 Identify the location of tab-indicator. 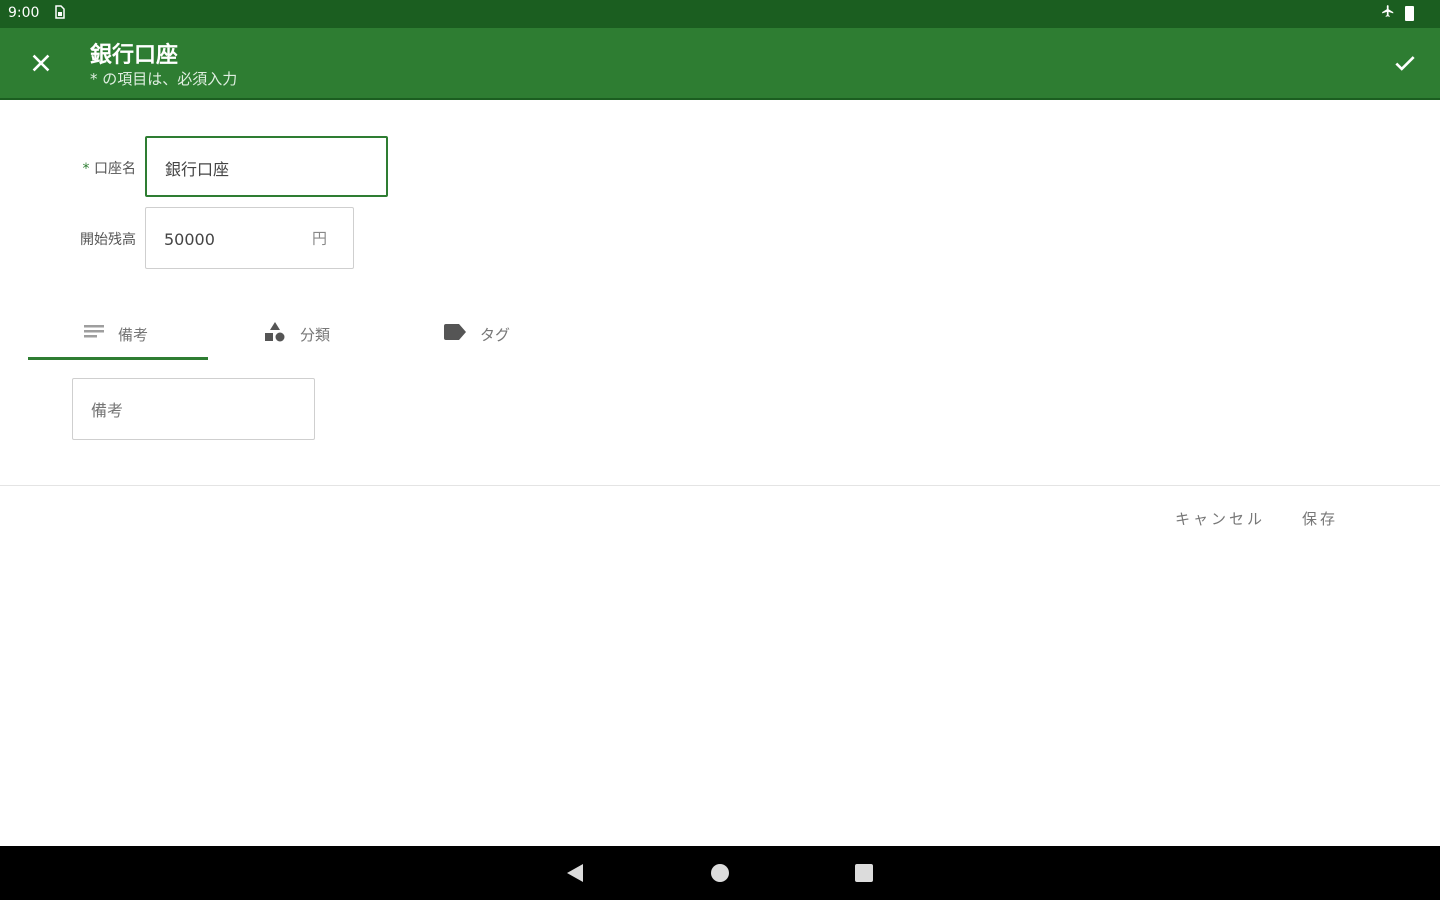
(118, 358).